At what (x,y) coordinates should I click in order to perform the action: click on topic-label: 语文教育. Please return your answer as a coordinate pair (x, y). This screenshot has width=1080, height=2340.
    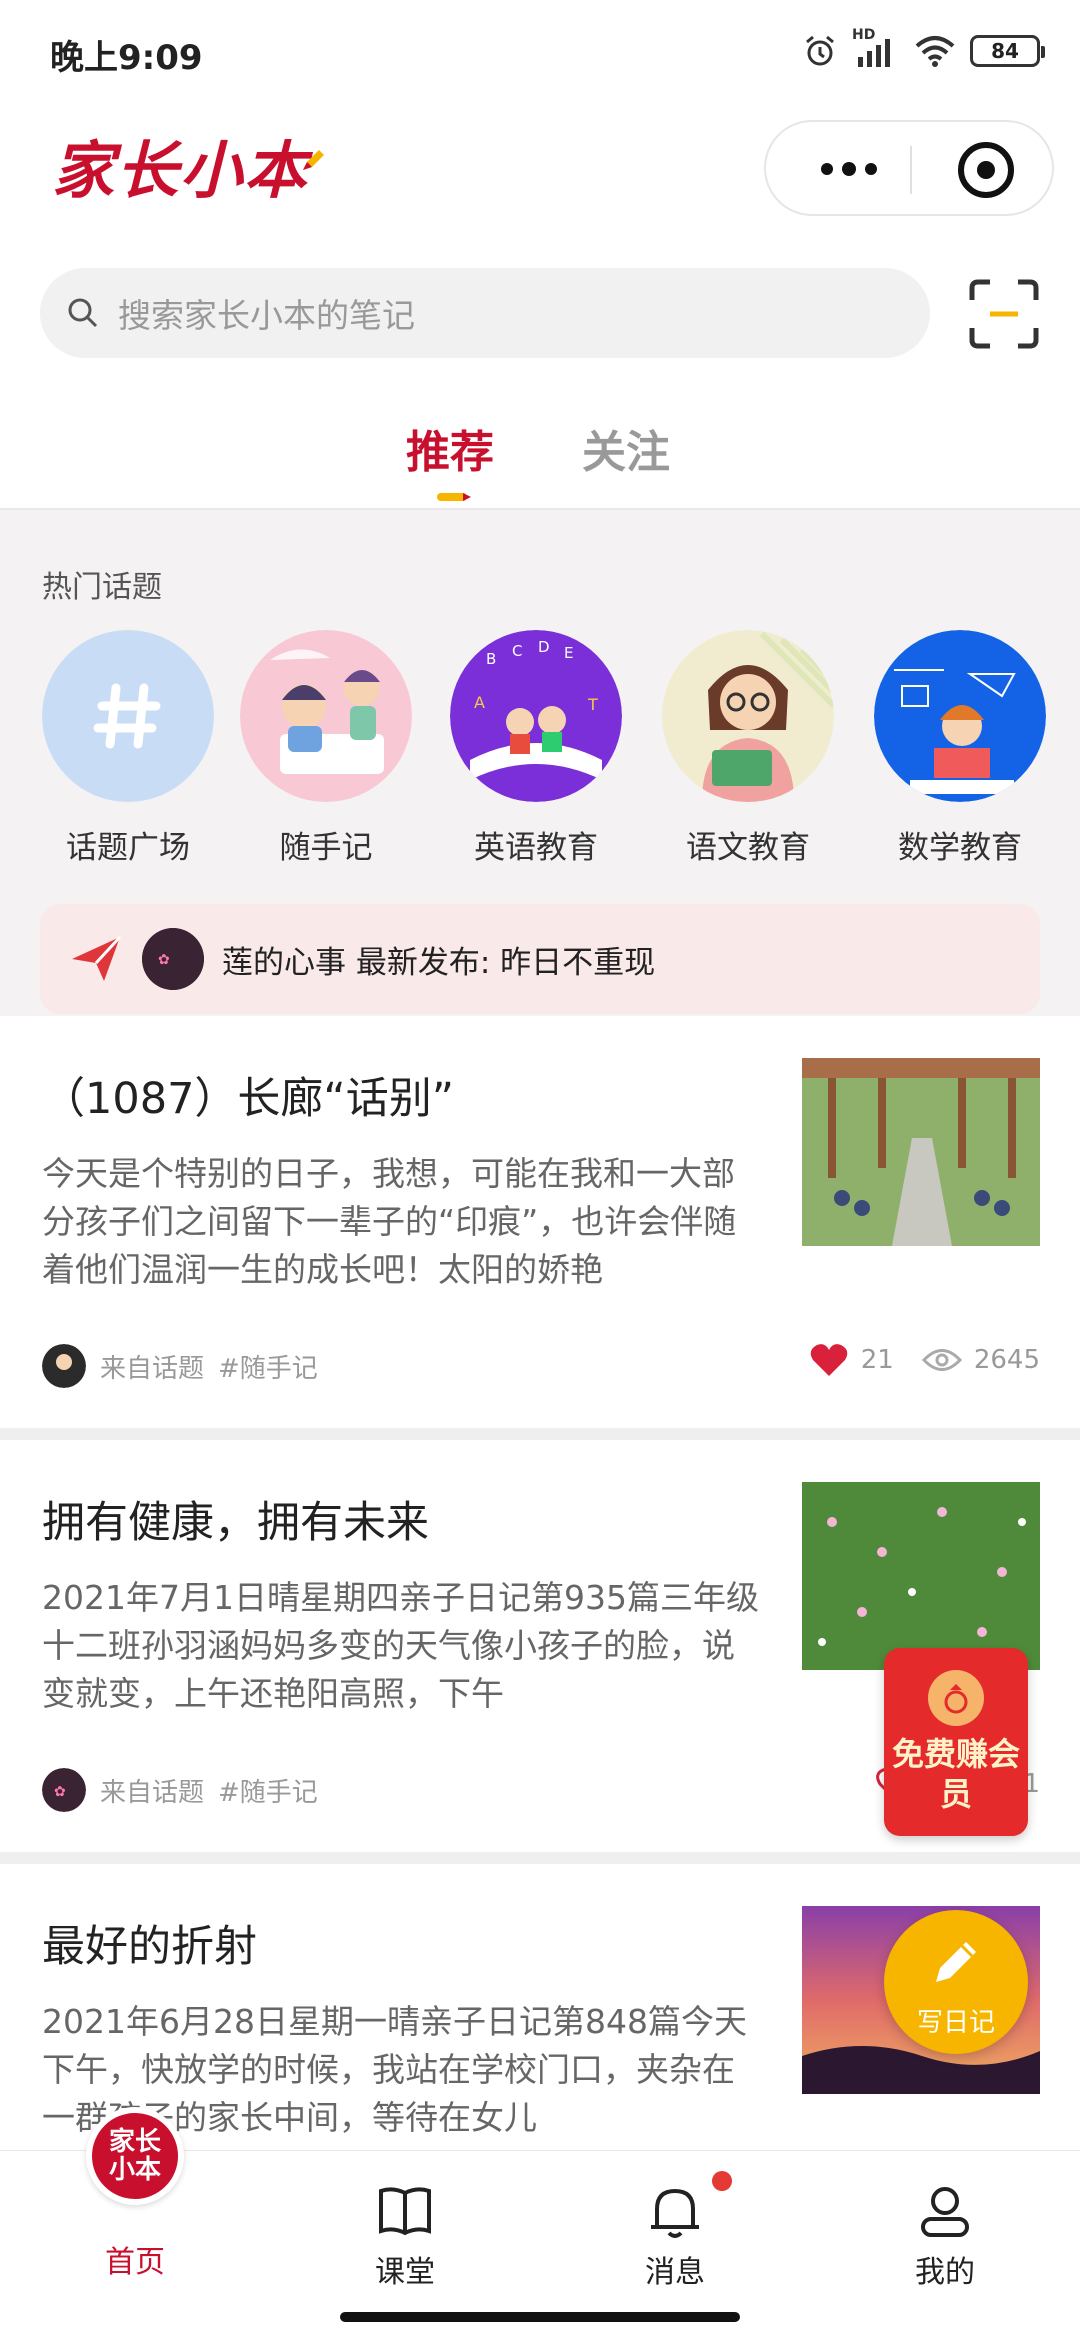
    Looking at the image, I should click on (748, 848).